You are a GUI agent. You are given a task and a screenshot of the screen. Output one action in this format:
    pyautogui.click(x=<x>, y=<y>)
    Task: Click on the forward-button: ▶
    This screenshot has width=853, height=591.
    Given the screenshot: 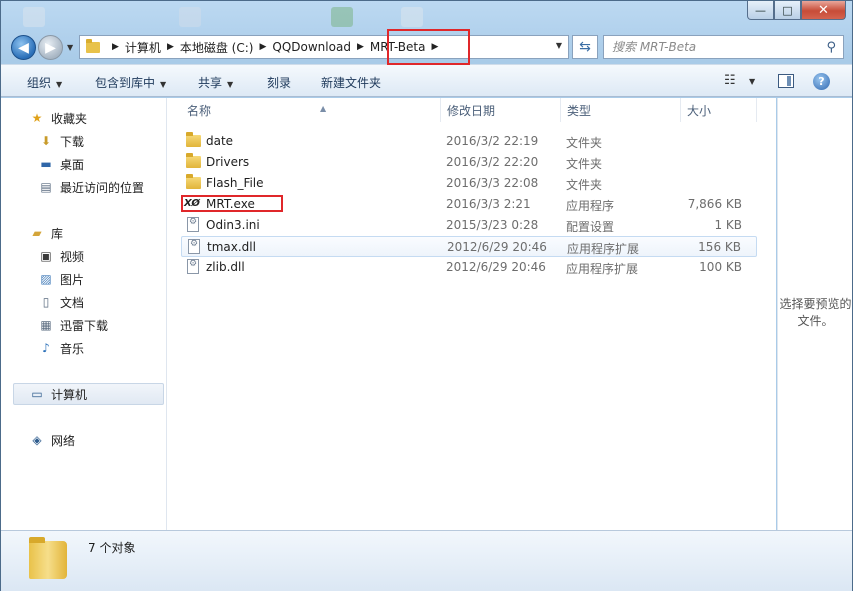 What is the action you would take?
    pyautogui.click(x=50, y=47)
    